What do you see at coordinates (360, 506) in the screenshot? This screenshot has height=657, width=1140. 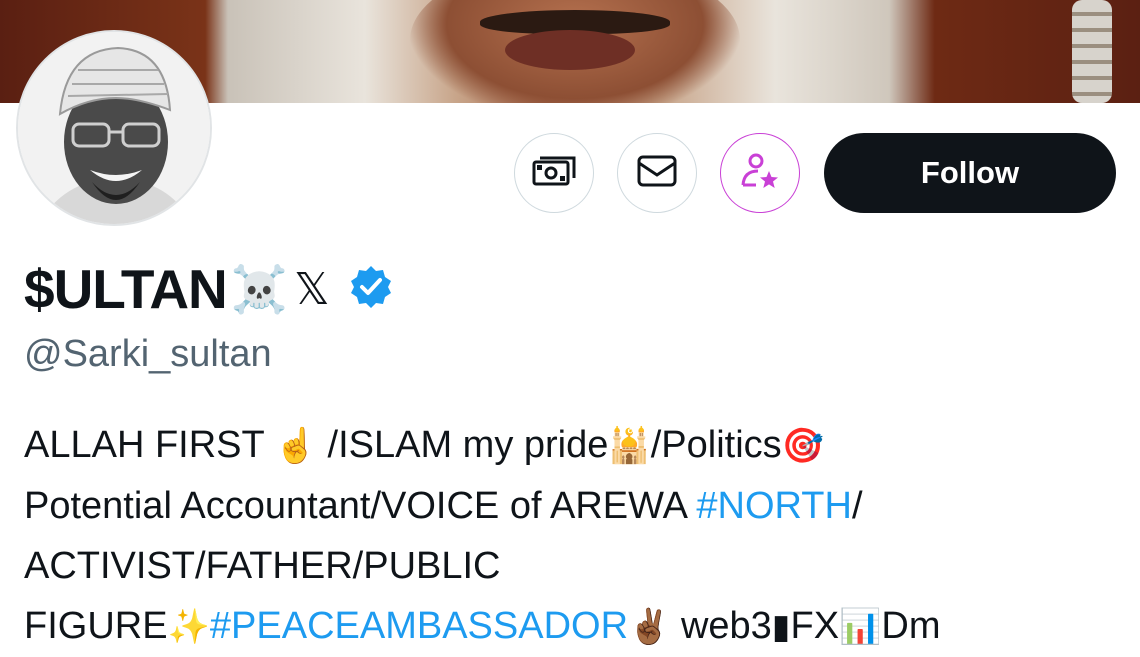 I see `bio-text: Potential Accountant/VOICE of AREWA` at bounding box center [360, 506].